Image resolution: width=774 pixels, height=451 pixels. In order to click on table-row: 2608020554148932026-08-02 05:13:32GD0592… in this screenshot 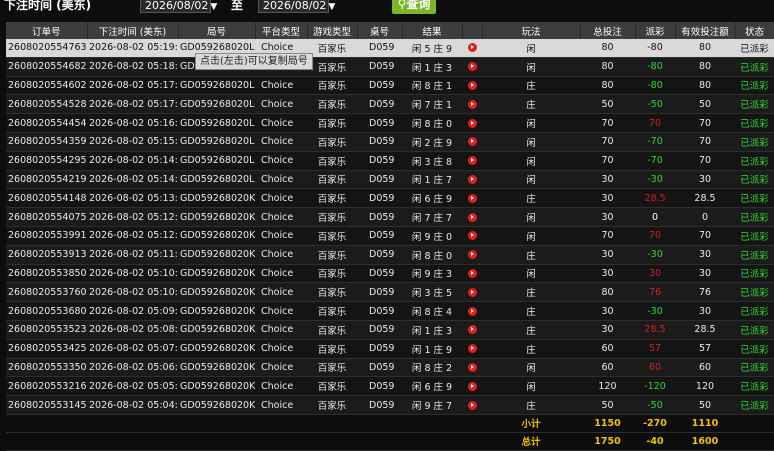, I will do `click(390, 198)`.